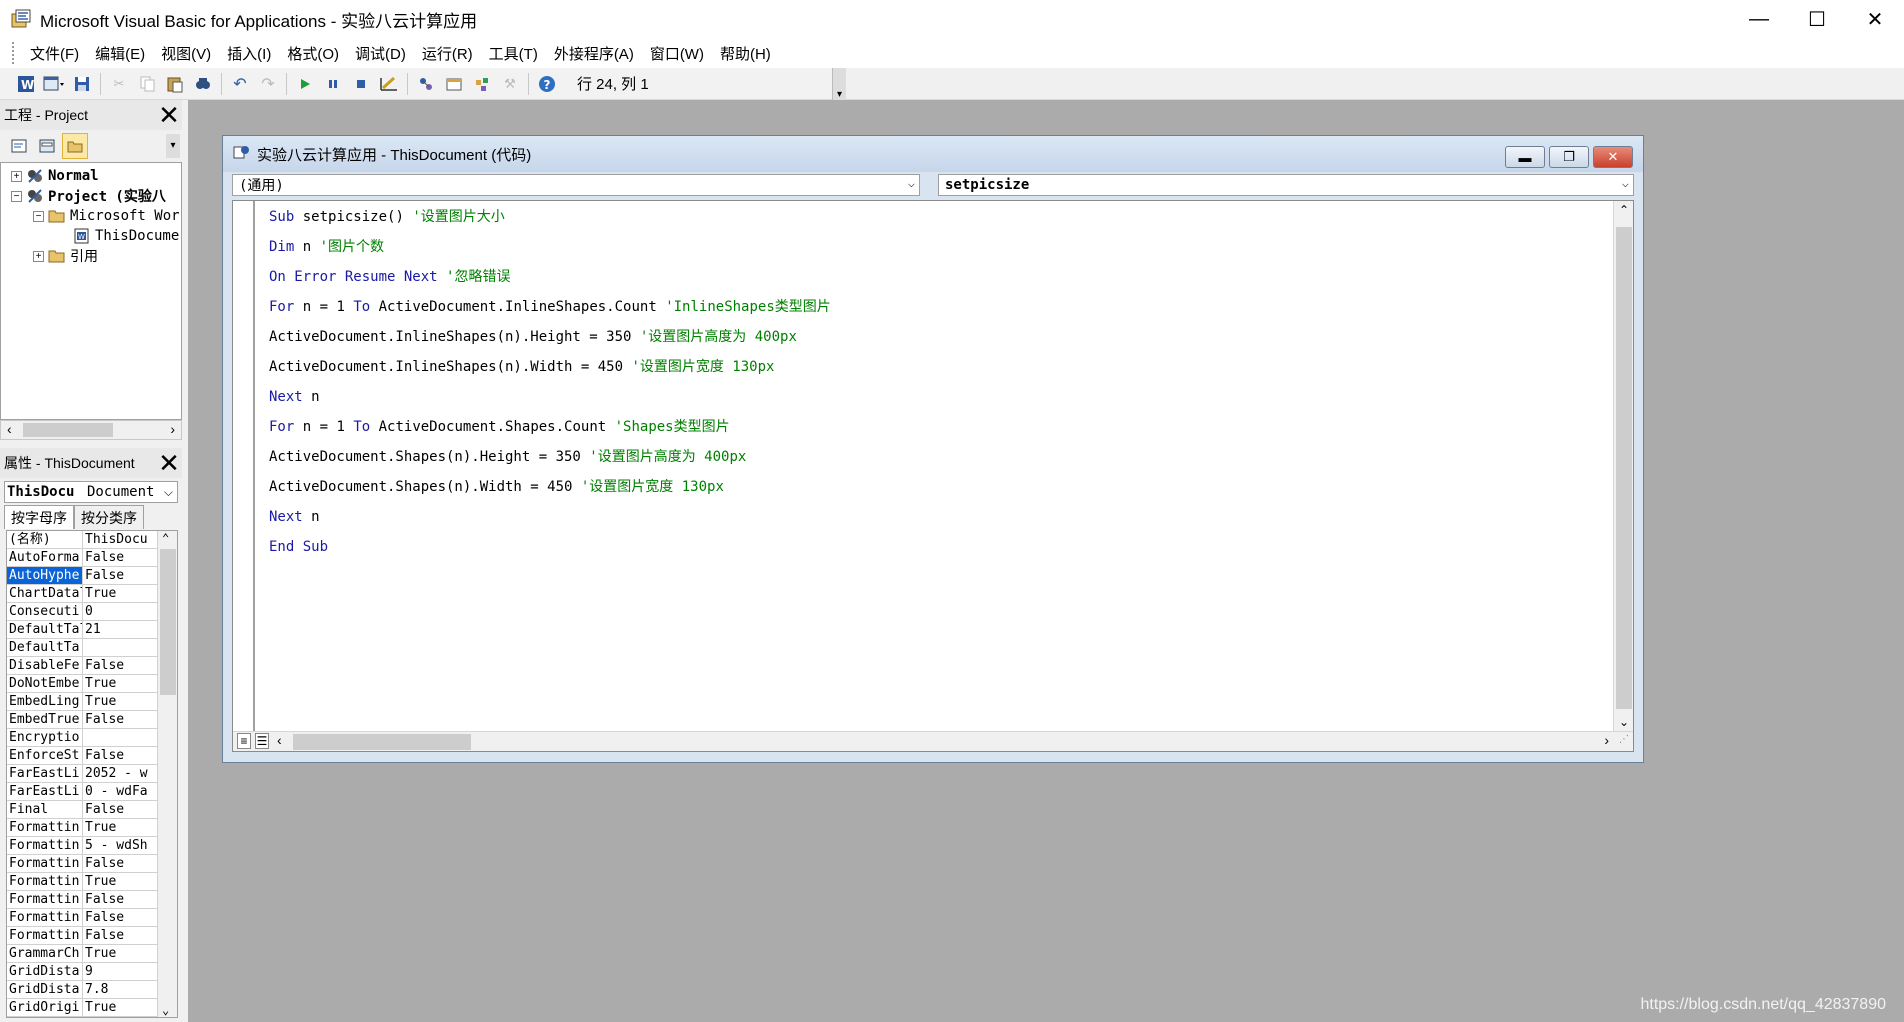 The width and height of the screenshot is (1904, 1022). I want to click on menu-view: 视图(V), so click(186, 53).